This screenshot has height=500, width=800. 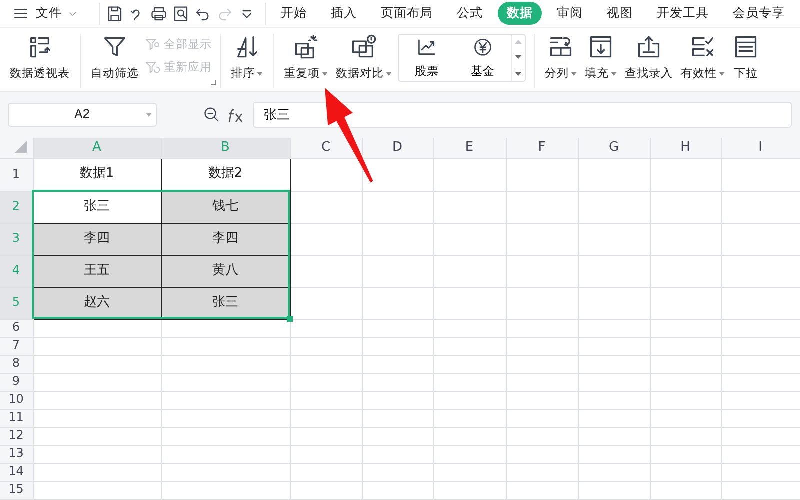 I want to click on zoom-out-icon, so click(x=212, y=115).